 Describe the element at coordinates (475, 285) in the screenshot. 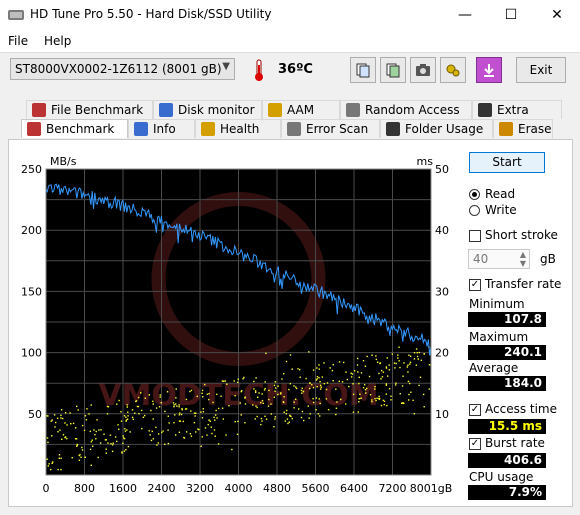

I see `transfer-rate-checkbox: ✓` at that location.